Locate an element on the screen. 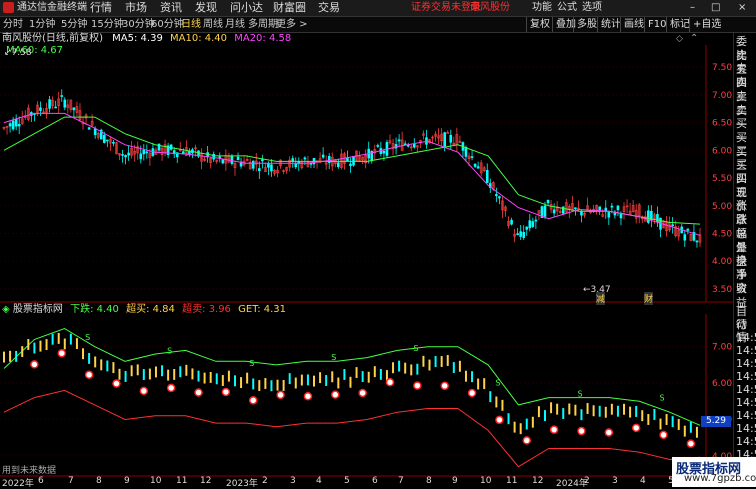 The width and height of the screenshot is (756, 489). tick-row-4: 14:5 is located at coordinates (746, 363).